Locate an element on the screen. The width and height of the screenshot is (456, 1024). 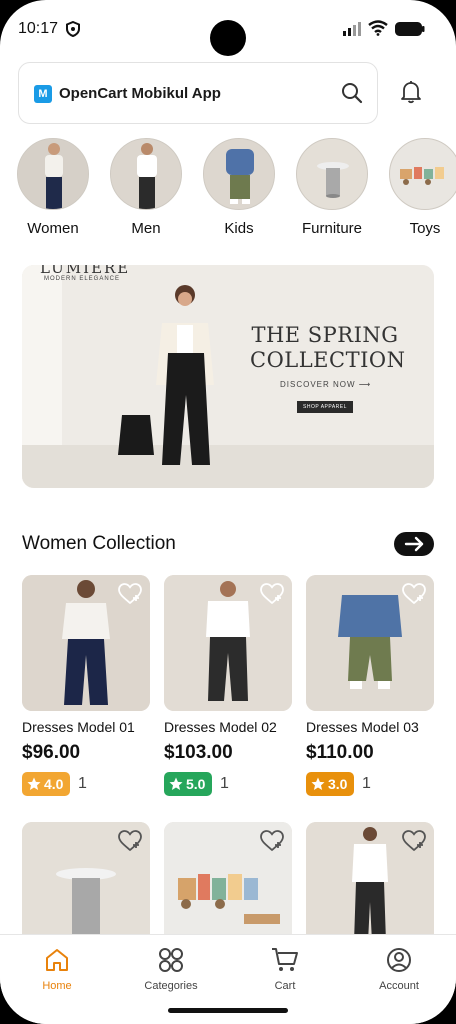
product-card: Dresses Model 01 $96.00 4.0 1 is located at coordinates (86, 685).